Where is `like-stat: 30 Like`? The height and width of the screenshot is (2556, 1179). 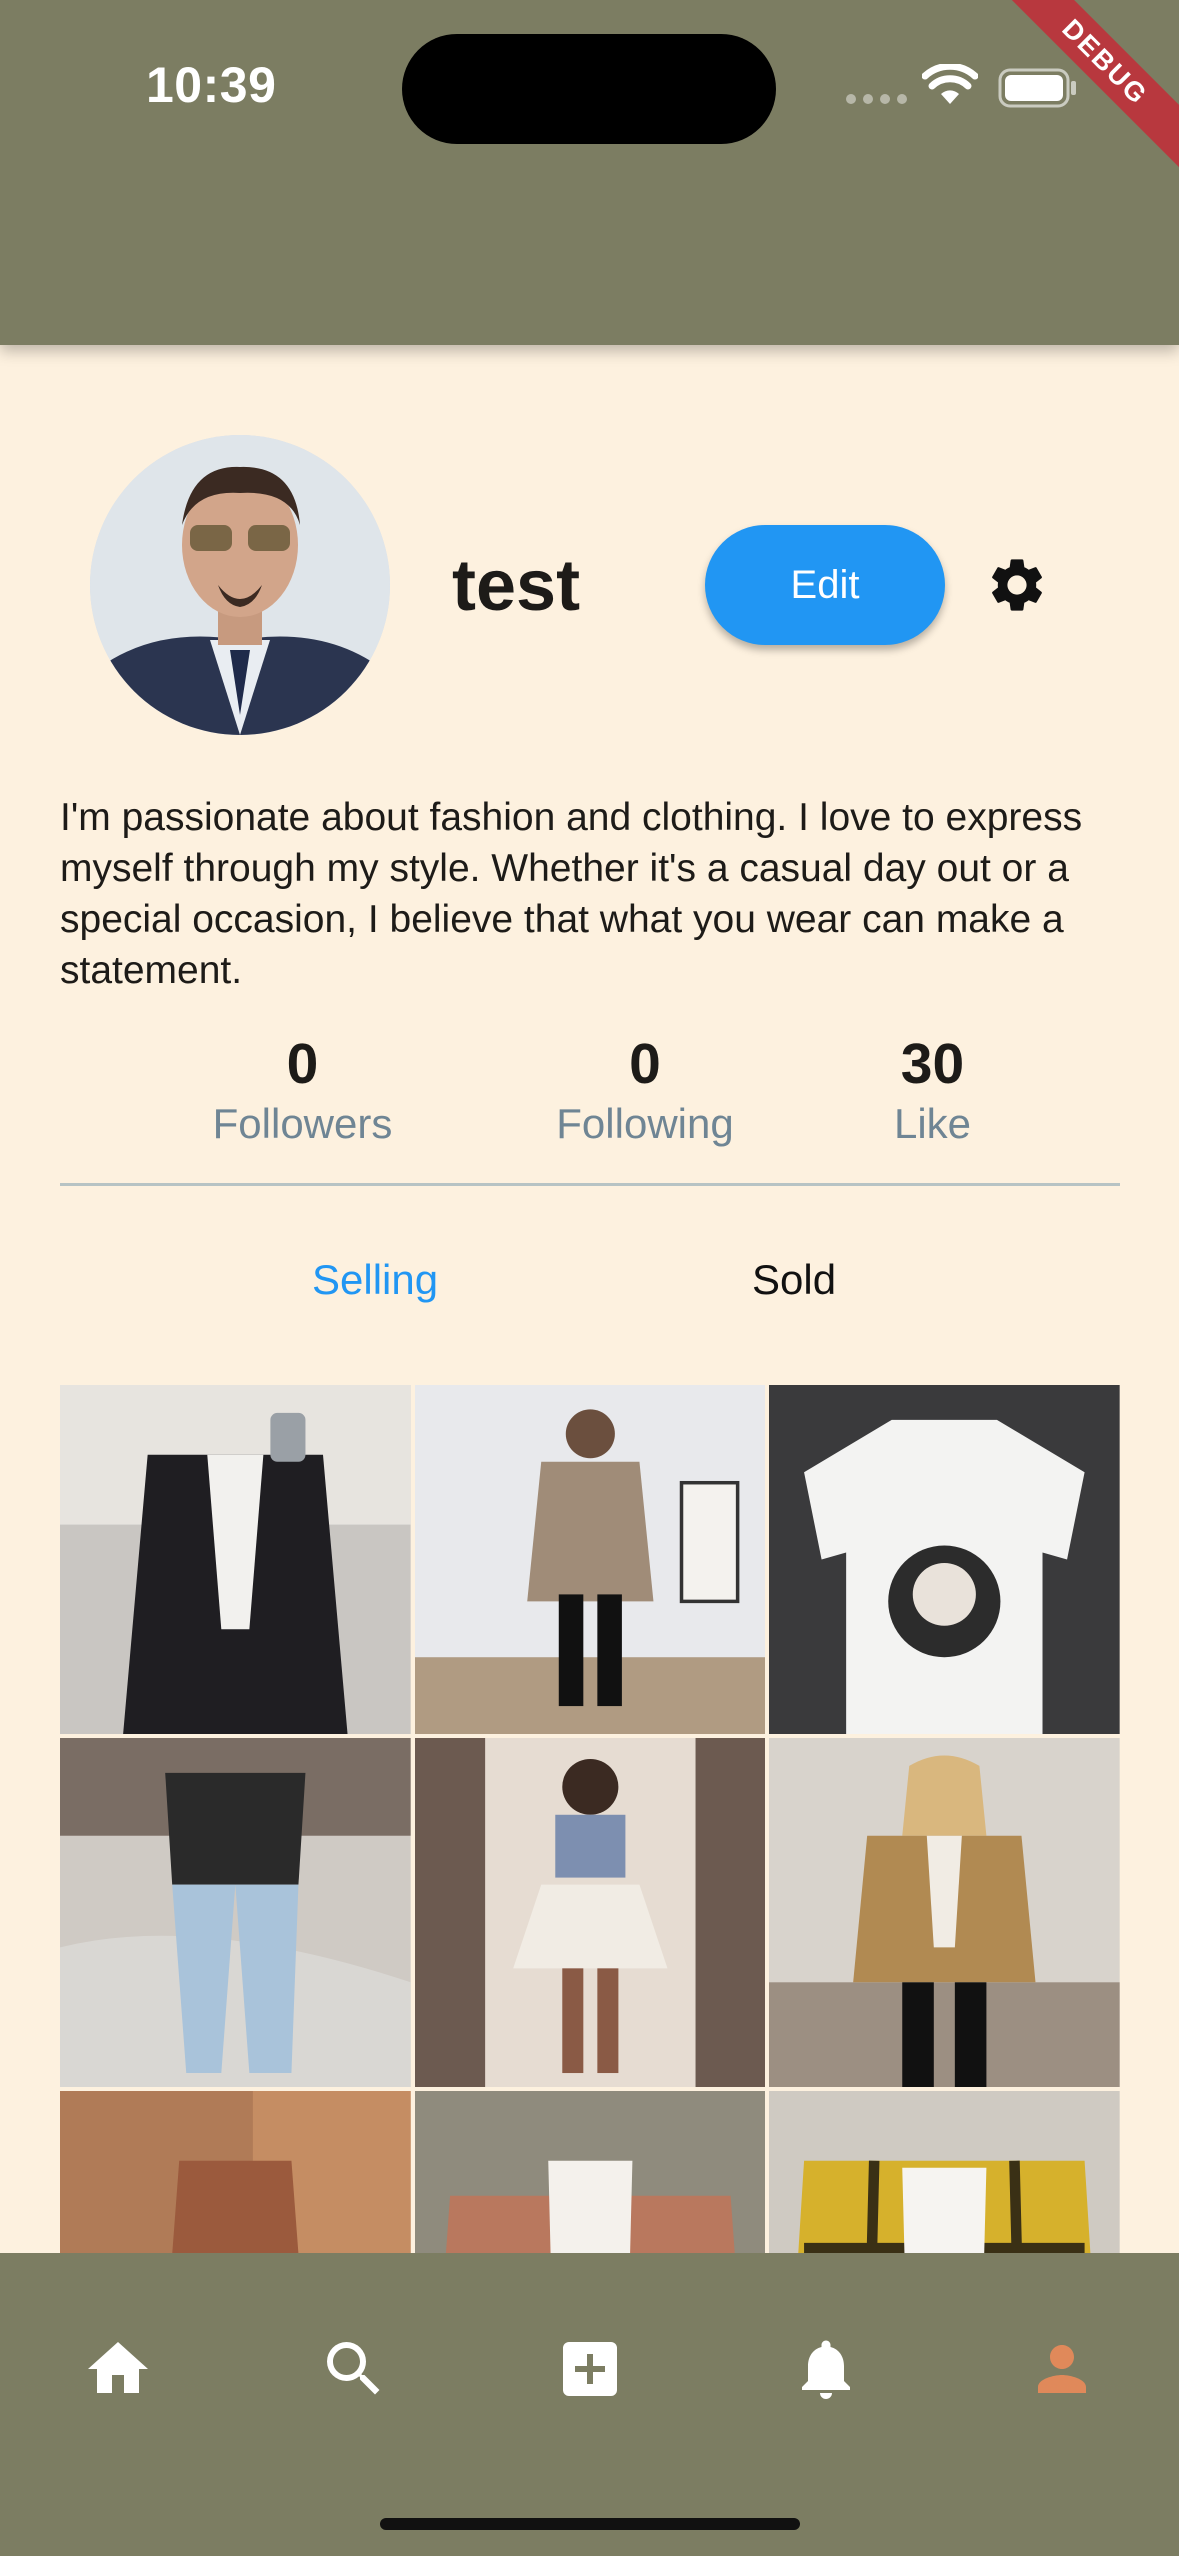
like-stat: 30 Like is located at coordinates (932, 1090).